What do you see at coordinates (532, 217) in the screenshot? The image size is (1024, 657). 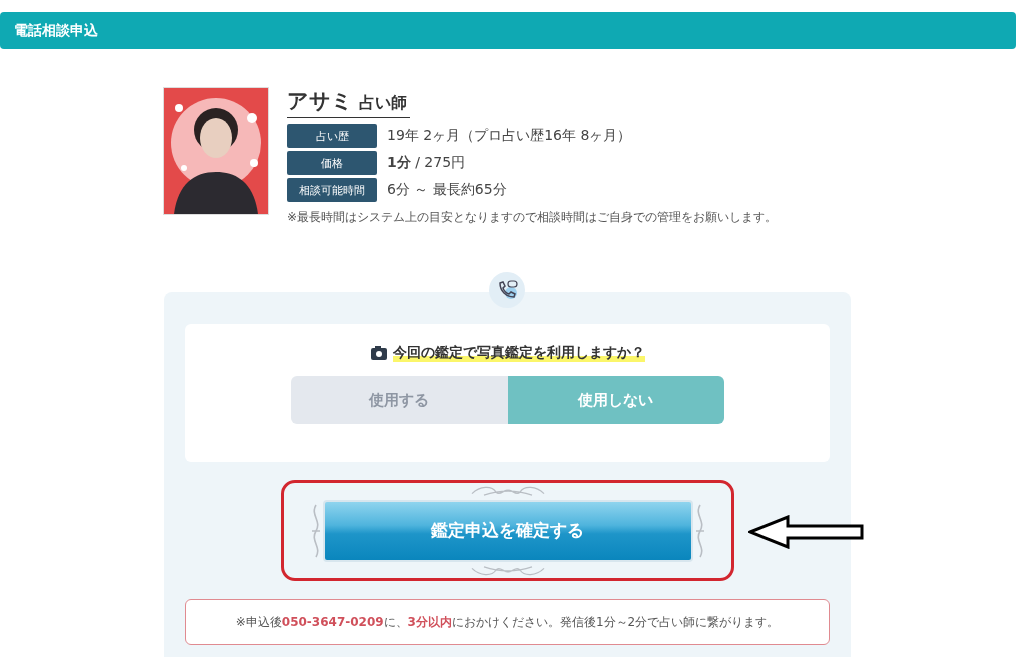 I see `note-text: ※最長時間はシステム上の目安となりますので相談時間はご自身での管理をお願いします。` at bounding box center [532, 217].